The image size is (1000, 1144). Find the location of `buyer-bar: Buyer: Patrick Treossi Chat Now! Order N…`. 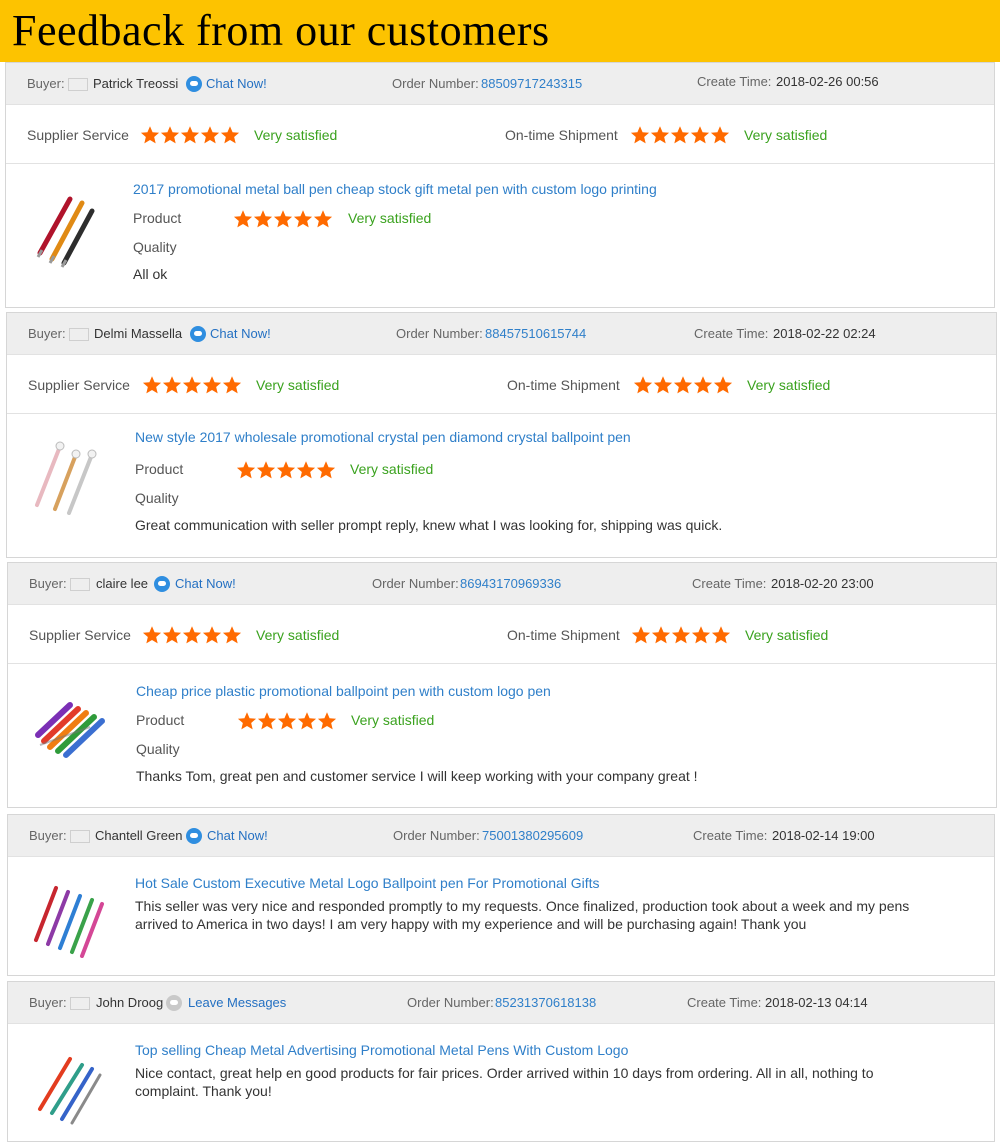

buyer-bar: Buyer: Patrick Treossi Chat Now! Order N… is located at coordinates (500, 84).